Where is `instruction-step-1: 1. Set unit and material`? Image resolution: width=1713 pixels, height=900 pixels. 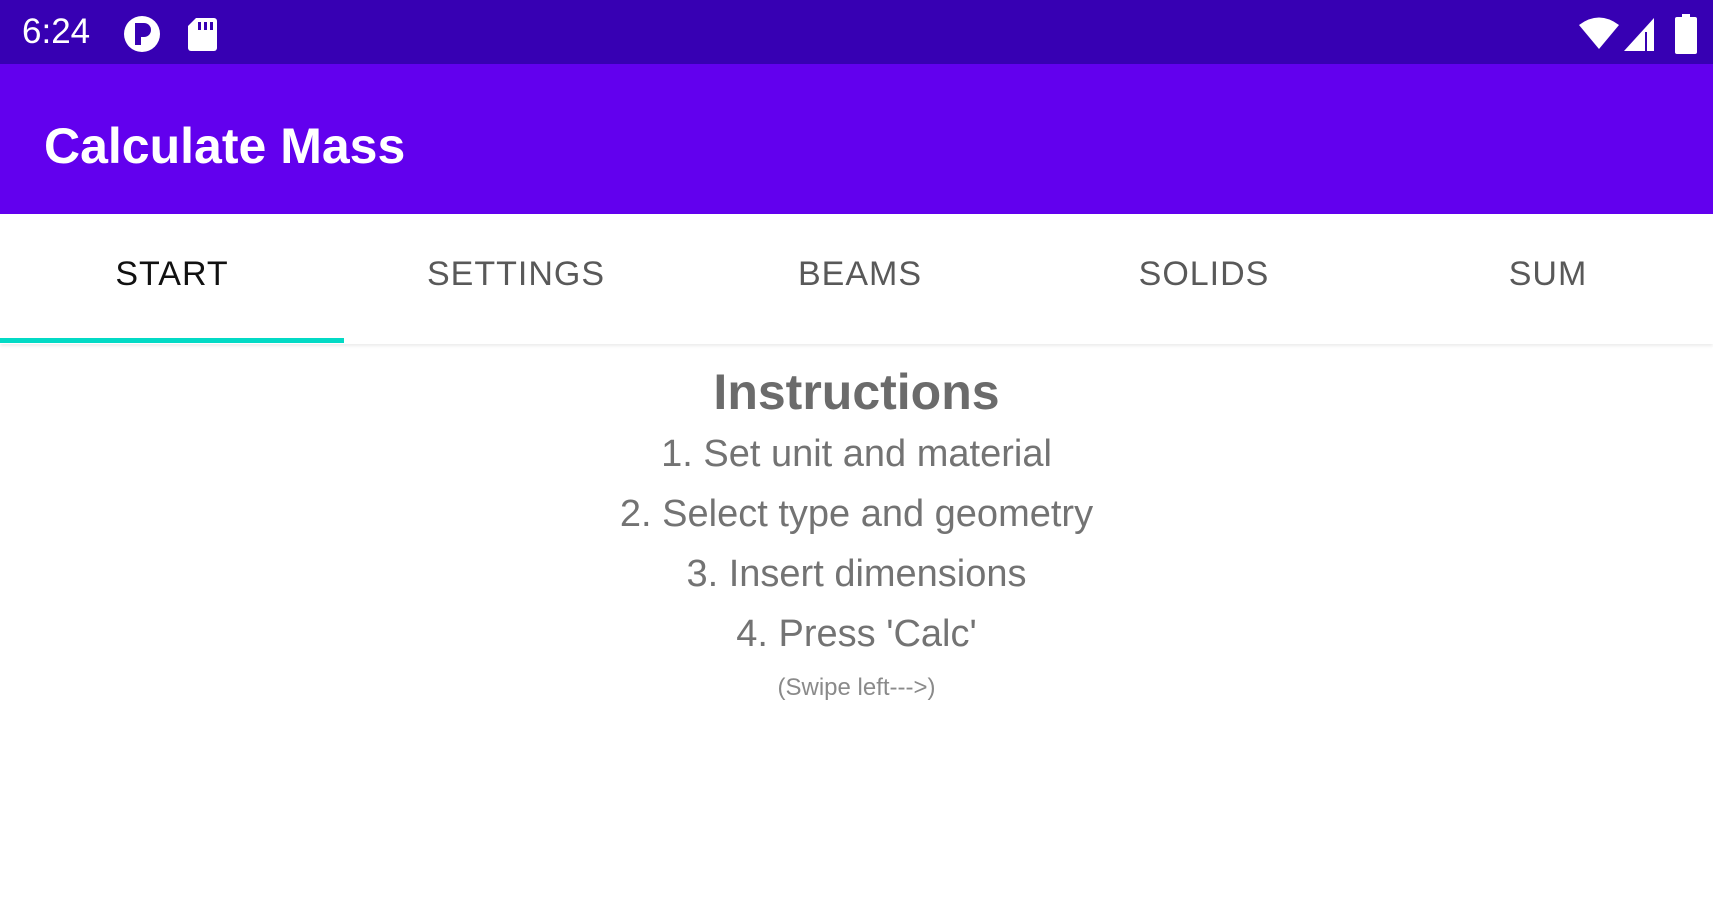
instruction-step-1: 1. Set unit and material is located at coordinates (856, 454).